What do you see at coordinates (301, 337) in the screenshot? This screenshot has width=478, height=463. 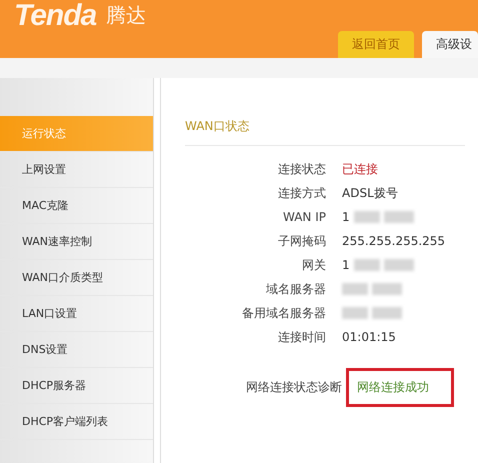 I see `field-label: 连接时间` at bounding box center [301, 337].